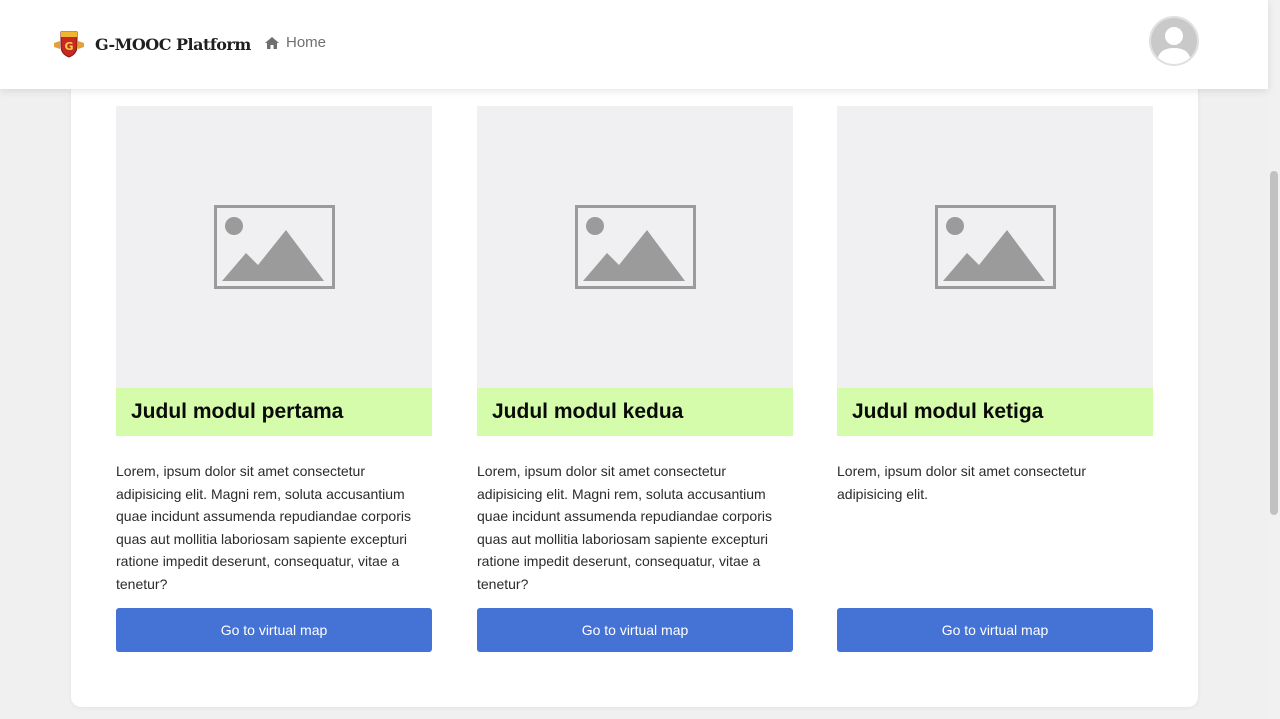 This screenshot has height=719, width=1280. Describe the element at coordinates (1274, 343) in the screenshot. I see `scrollbar-thumb` at that location.